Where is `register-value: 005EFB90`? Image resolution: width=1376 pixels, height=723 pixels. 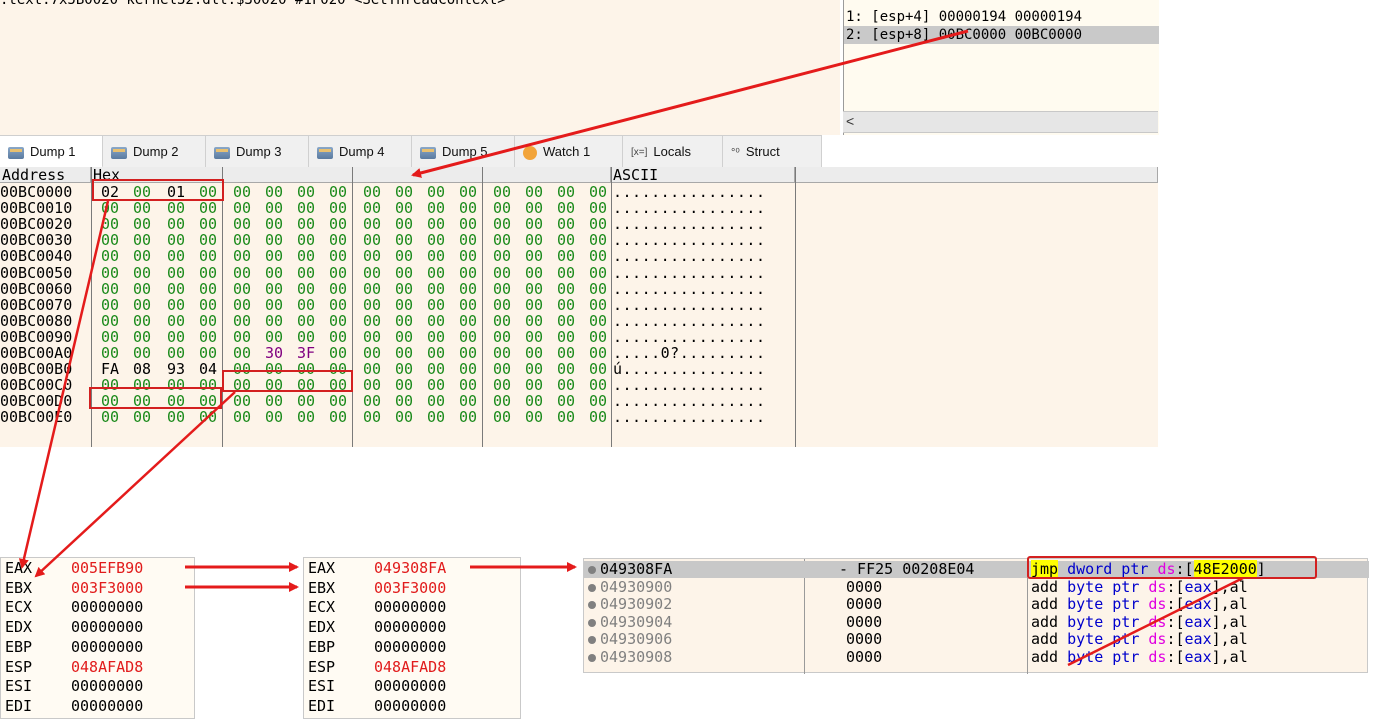
register-value: 005EFB90 is located at coordinates (107, 568).